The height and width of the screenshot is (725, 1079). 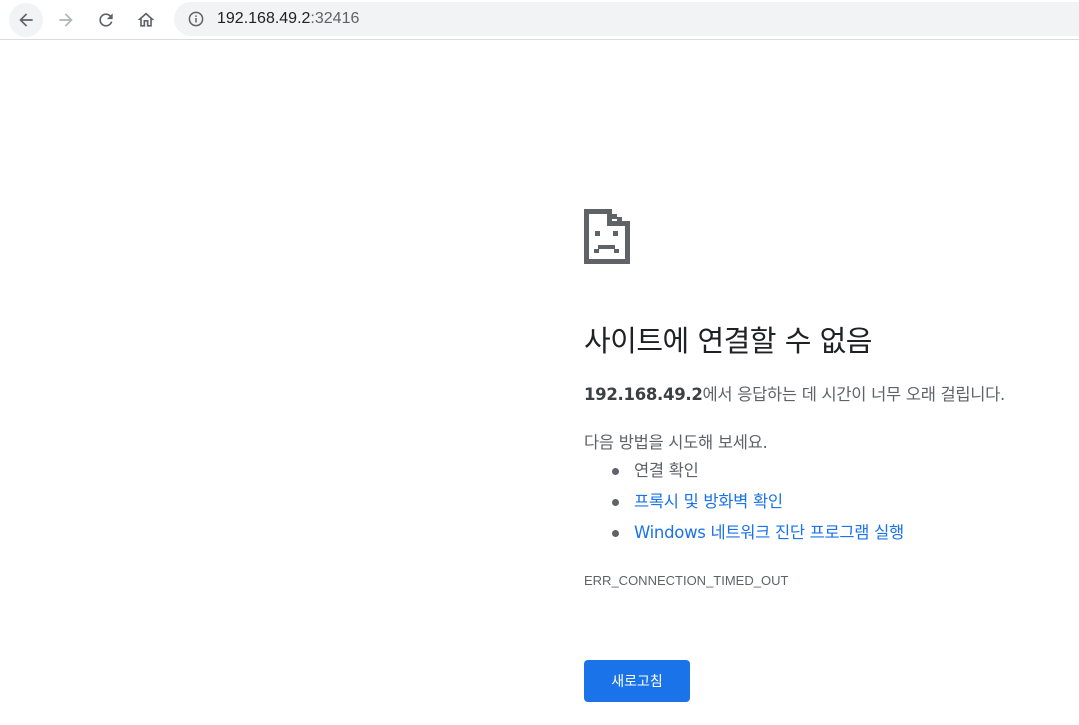 I want to click on back-arrow-icon, so click(x=26, y=20).